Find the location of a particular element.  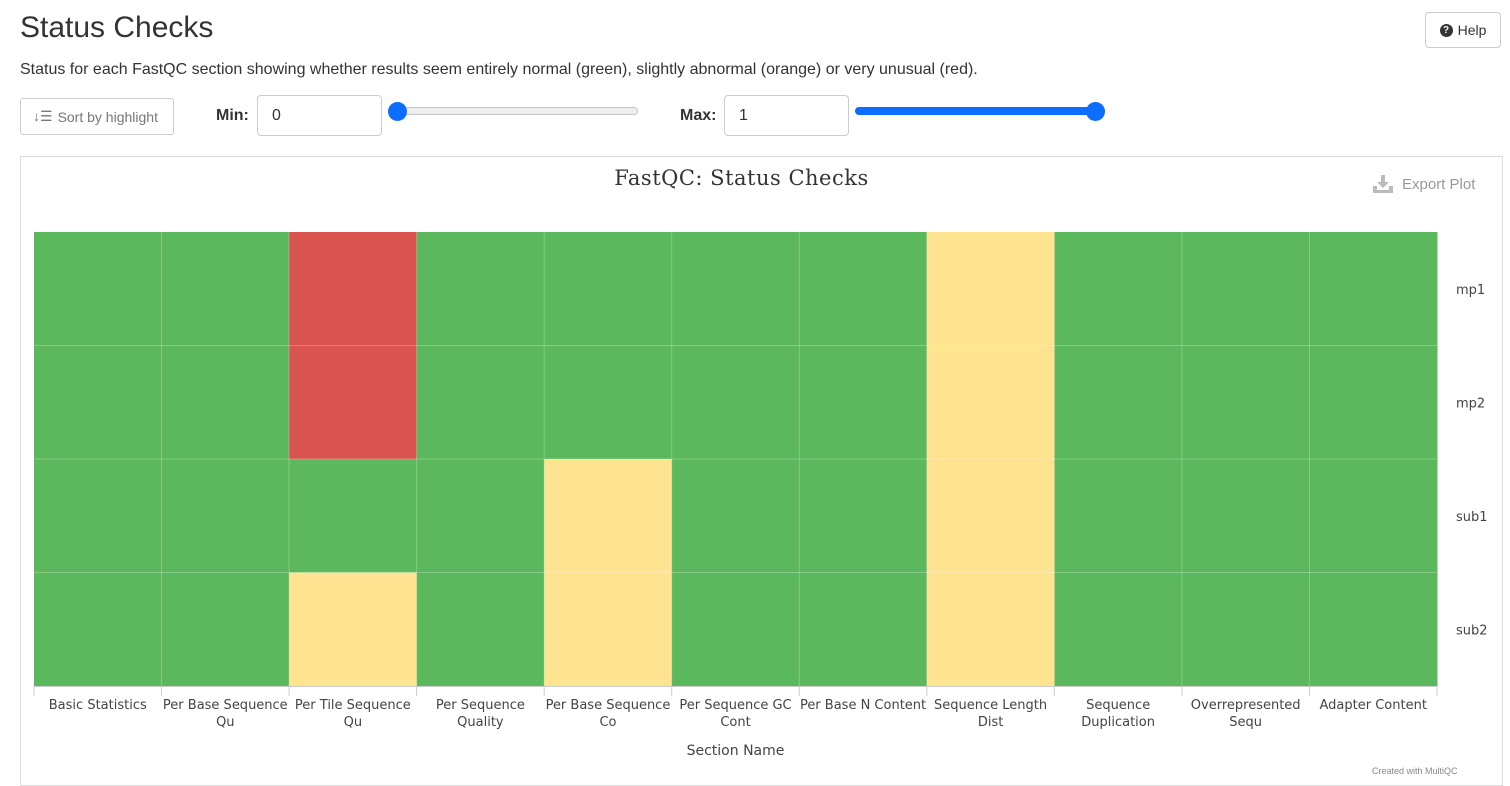

x-tick-label: Per Sequence Quality is located at coordinates (480, 714).